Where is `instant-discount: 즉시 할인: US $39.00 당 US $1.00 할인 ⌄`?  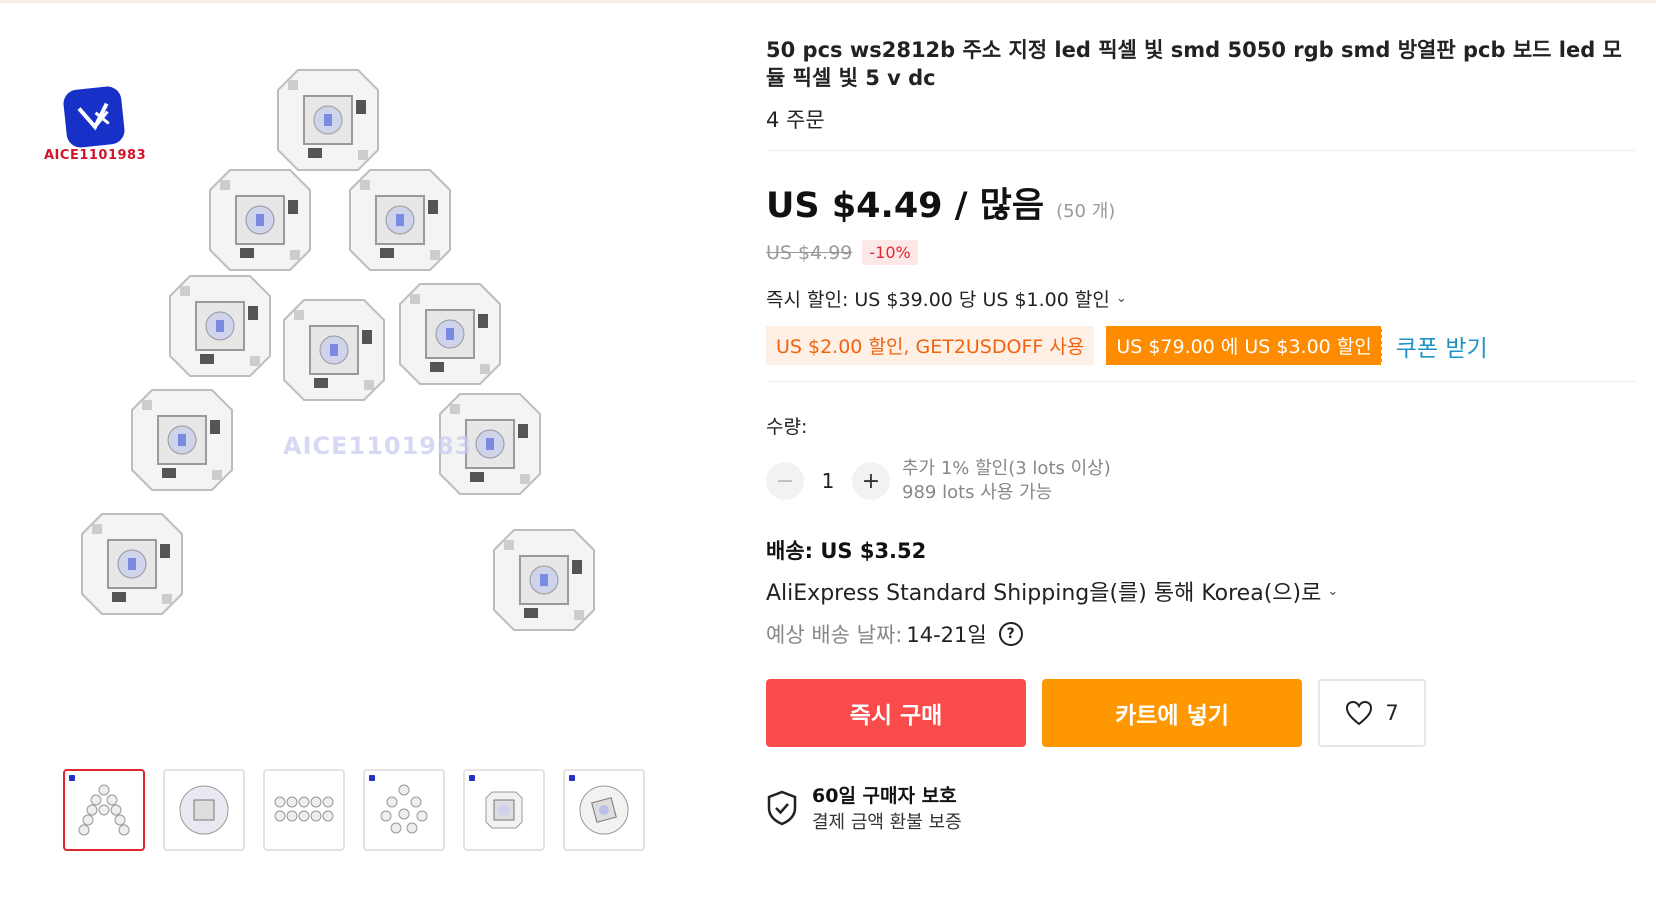
instant-discount: 즉시 할인: US $39.00 당 US $1.00 할인 ⌄ is located at coordinates (1201, 298).